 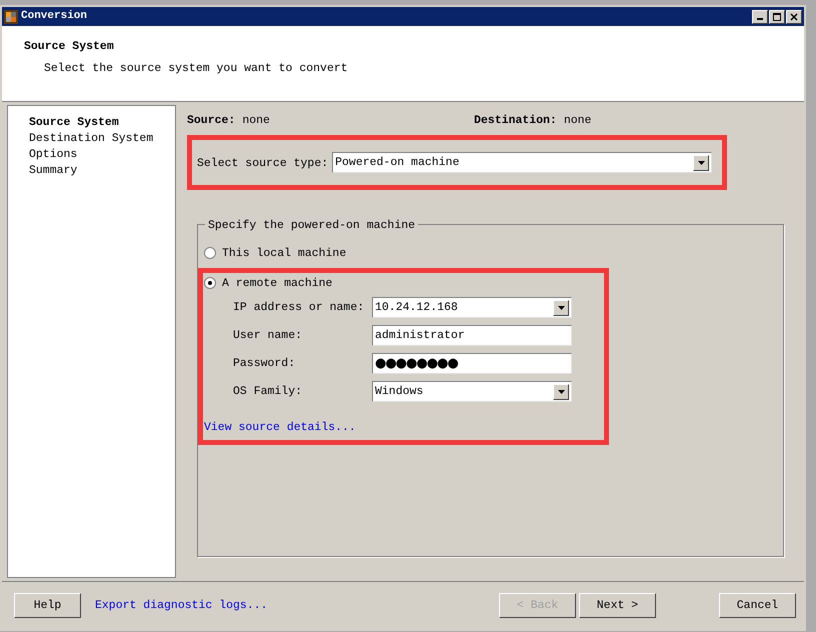 I want to click on maximize-icon, so click(x=777, y=16).